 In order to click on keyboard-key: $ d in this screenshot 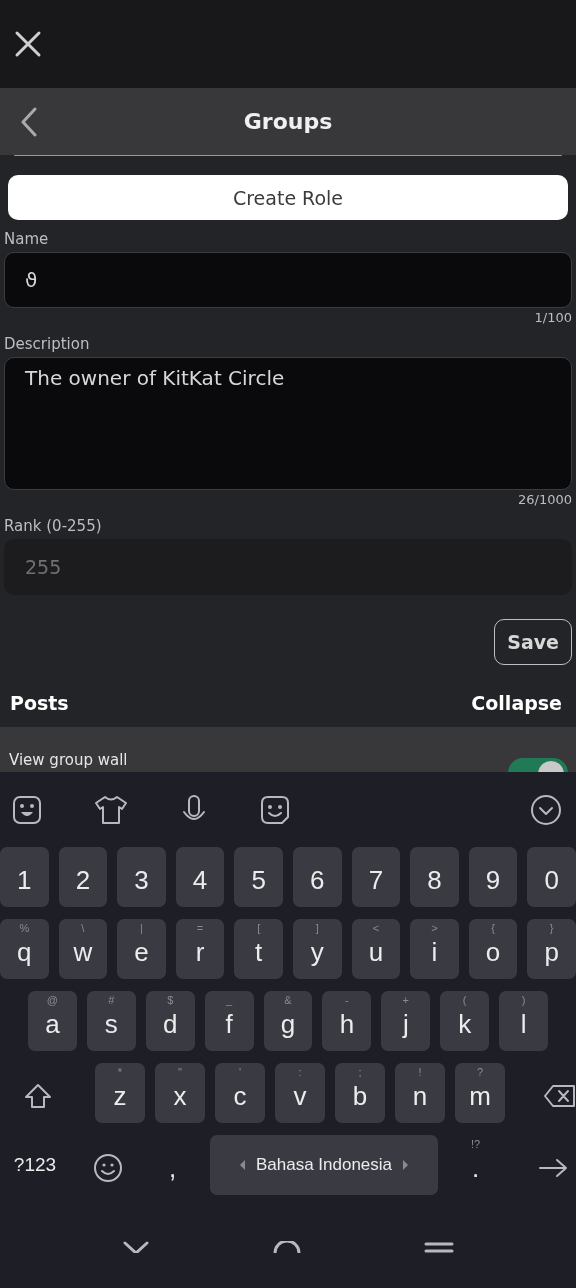, I will do `click(170, 1021)`.